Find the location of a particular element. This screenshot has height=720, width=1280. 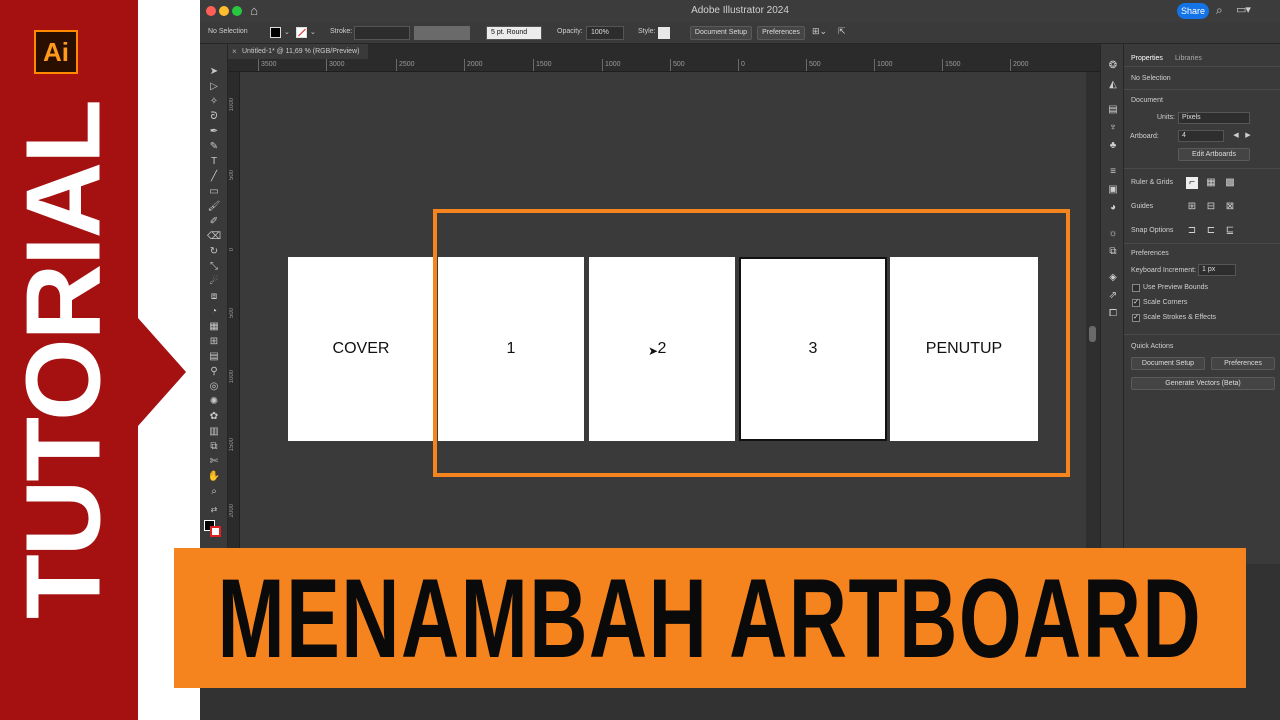

ruler-icon: ⌐ is located at coordinates (1192, 183).